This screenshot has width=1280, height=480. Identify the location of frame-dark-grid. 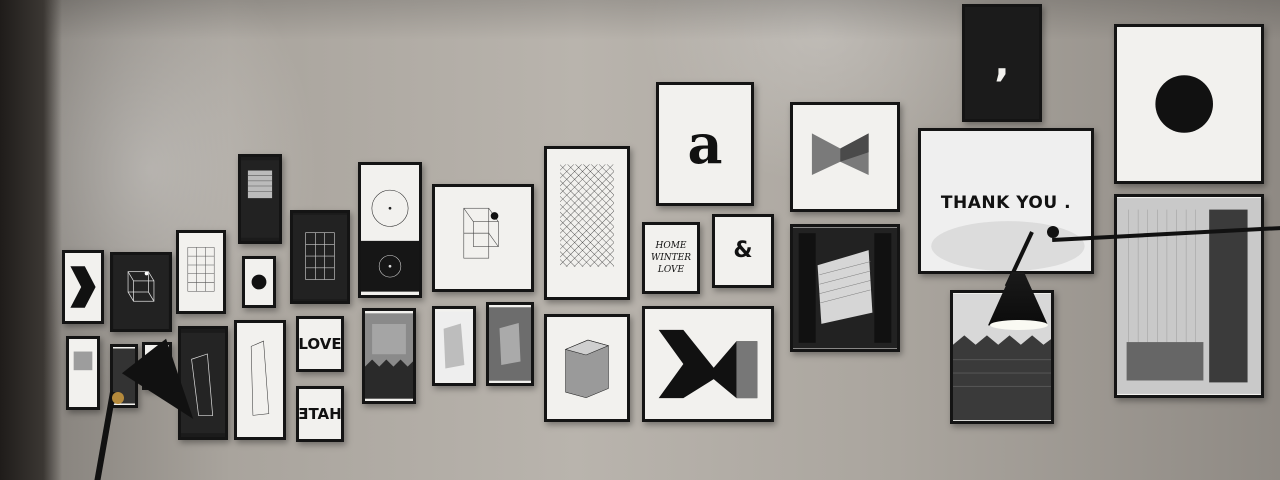
(320, 257).